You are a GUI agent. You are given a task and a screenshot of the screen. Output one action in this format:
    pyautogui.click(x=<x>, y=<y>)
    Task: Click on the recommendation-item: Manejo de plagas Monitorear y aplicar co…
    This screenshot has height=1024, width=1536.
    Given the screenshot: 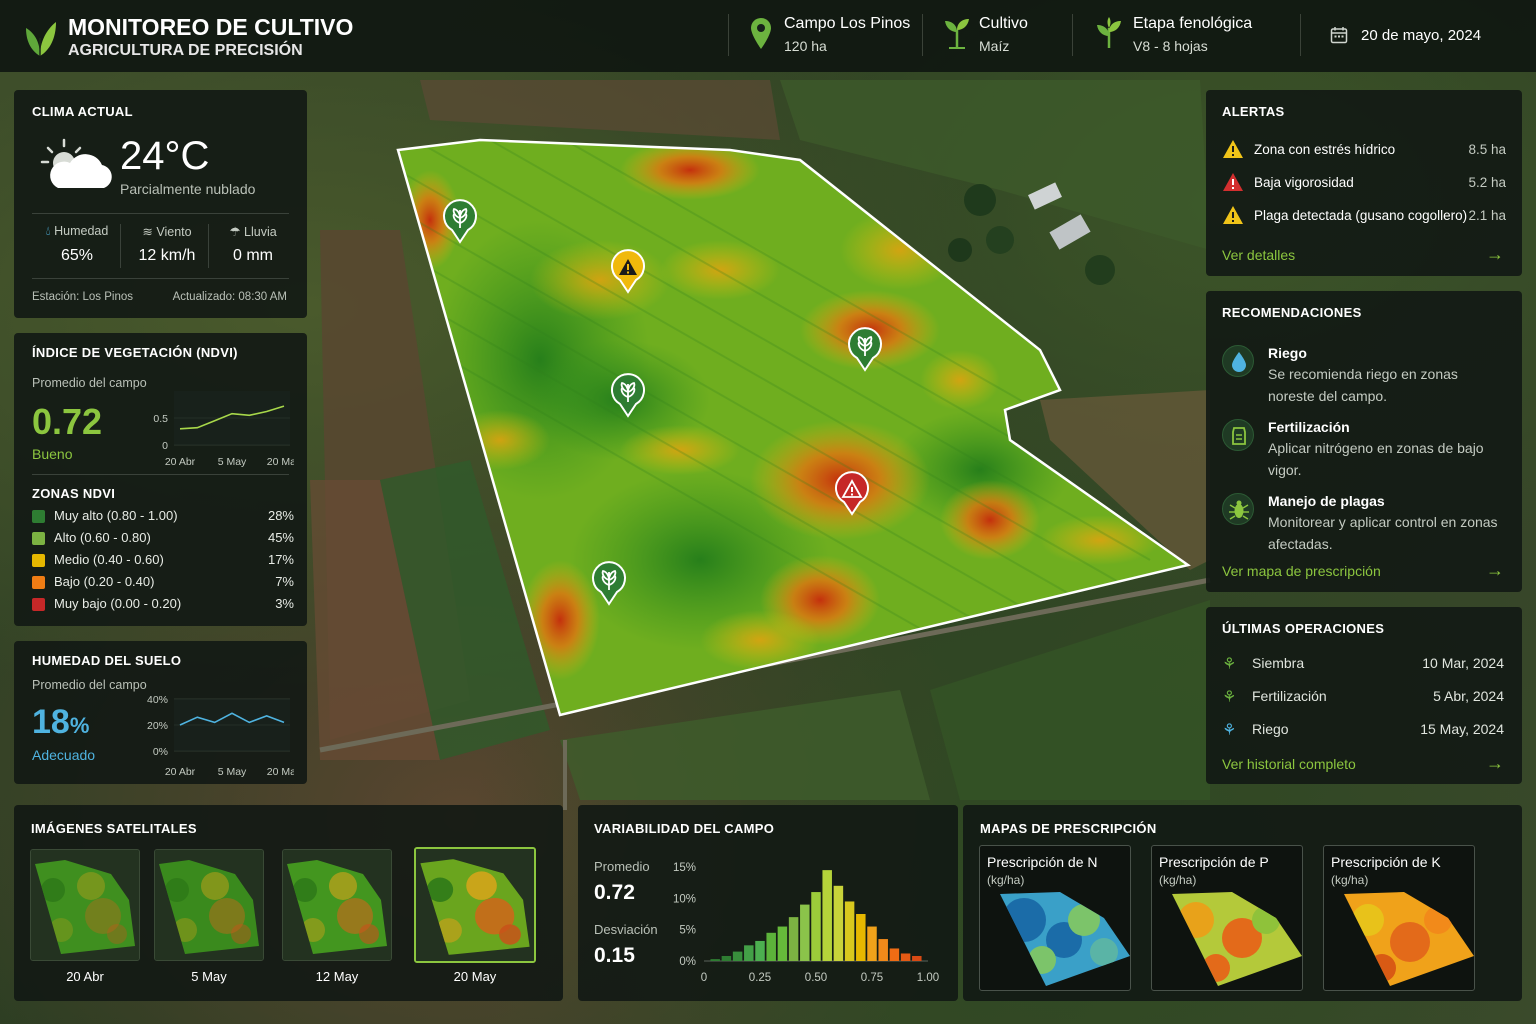 What is the action you would take?
    pyautogui.click(x=1365, y=523)
    